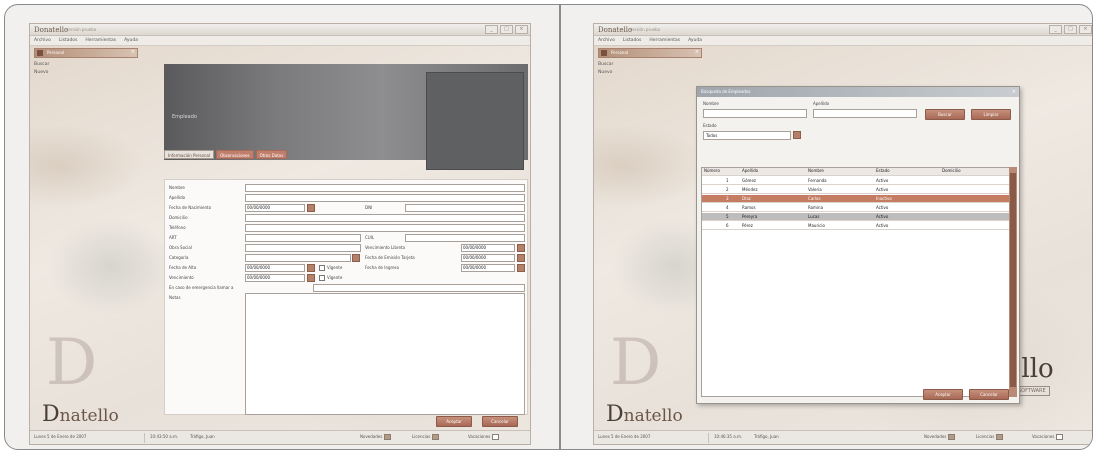  I want to click on logo-initial: D, so click(51, 414).